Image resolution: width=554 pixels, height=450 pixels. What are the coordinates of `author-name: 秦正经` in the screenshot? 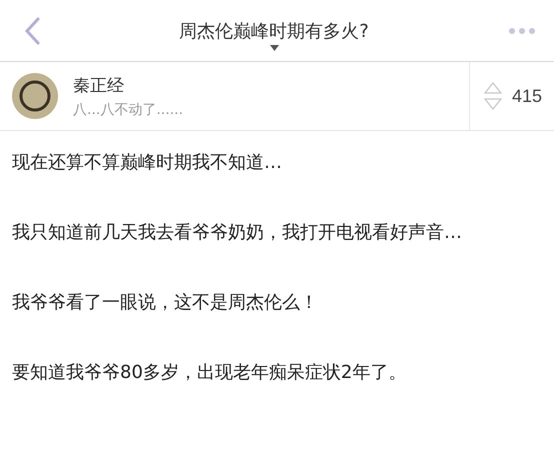 It's located at (271, 85).